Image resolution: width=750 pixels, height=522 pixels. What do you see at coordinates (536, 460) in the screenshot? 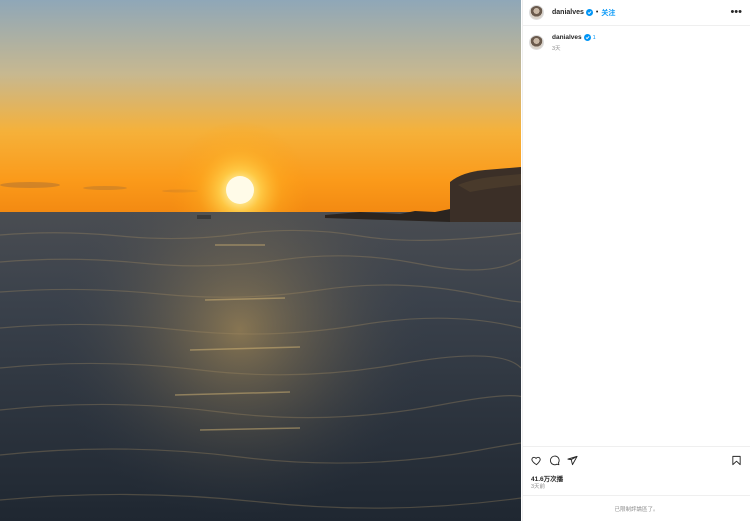
I see `heart-icon` at bounding box center [536, 460].